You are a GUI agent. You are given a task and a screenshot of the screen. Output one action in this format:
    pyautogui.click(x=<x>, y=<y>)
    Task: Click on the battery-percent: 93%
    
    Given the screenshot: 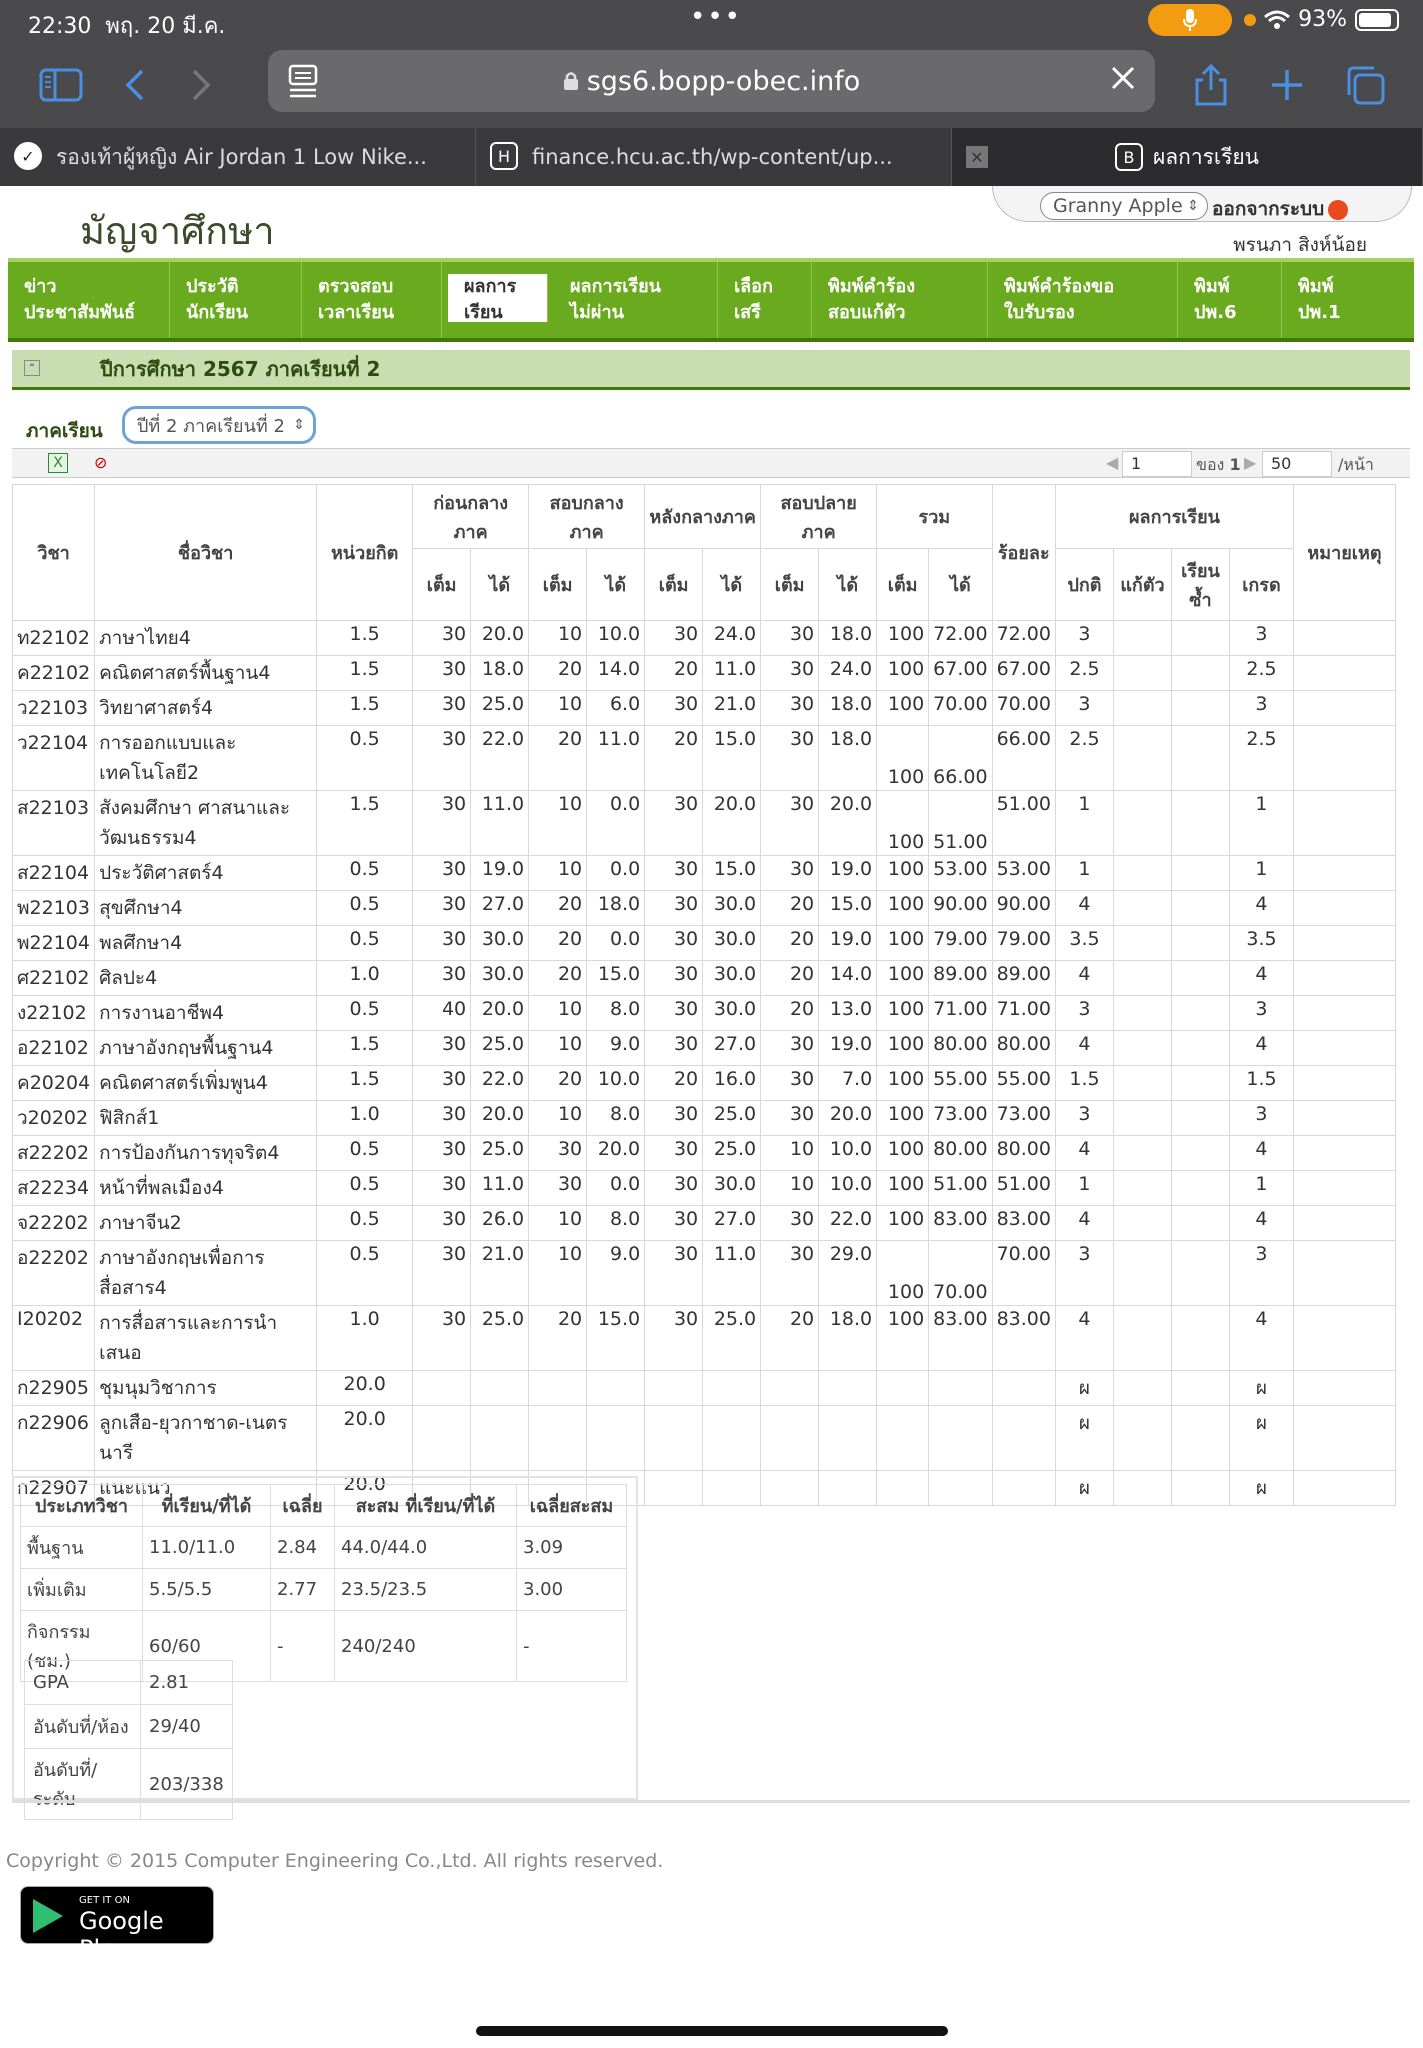 What is the action you would take?
    pyautogui.click(x=1322, y=19)
    